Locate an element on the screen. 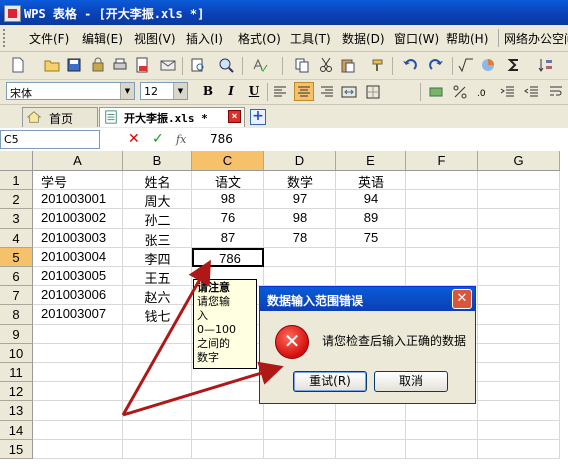 Image resolution: width=568 pixels, height=476 pixels. wrap-text-icon is located at coordinates (556, 92).